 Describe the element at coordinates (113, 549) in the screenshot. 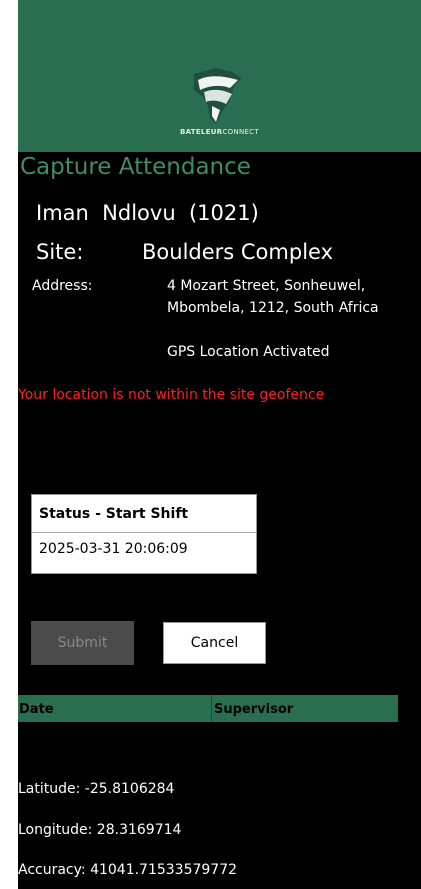

I see `status-timestamp: 2025-03-31 20:06:09` at that location.